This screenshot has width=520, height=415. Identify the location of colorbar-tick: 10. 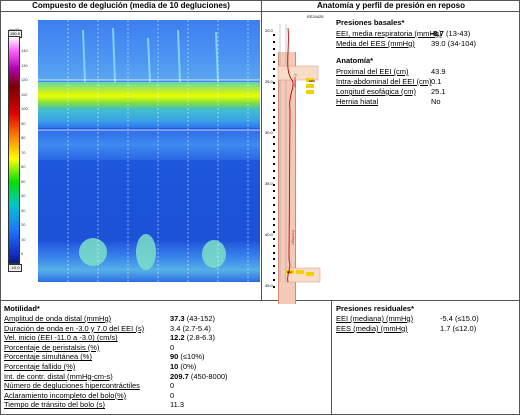
(23, 239).